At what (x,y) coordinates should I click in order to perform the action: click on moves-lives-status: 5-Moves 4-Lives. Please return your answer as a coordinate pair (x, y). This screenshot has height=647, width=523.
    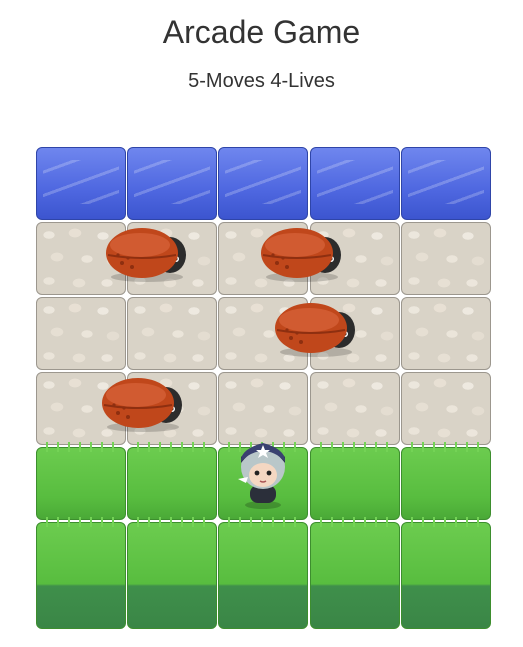
    Looking at the image, I should click on (261, 81).